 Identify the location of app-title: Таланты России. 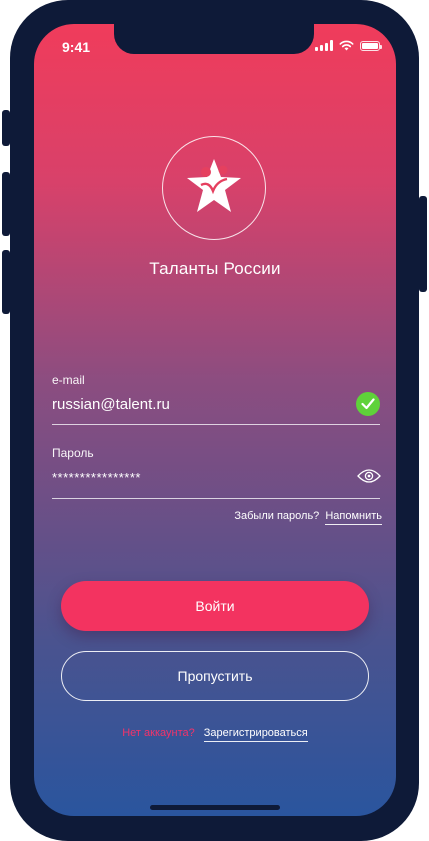
(215, 268).